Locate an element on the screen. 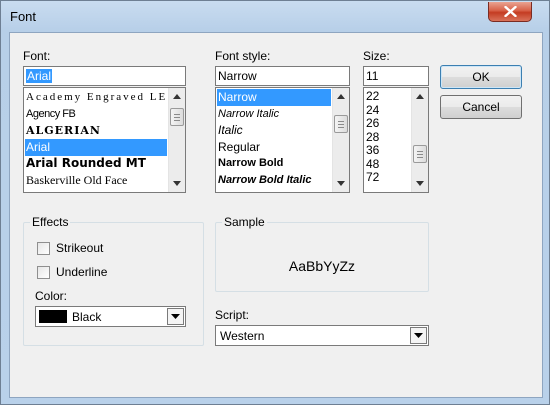  font-style-input: Narrow is located at coordinates (282, 76).